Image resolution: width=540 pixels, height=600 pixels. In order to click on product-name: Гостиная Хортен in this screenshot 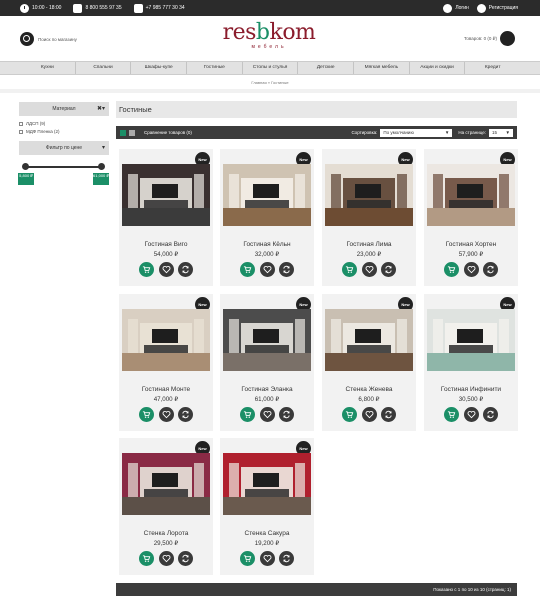, I will do `click(471, 244)`.